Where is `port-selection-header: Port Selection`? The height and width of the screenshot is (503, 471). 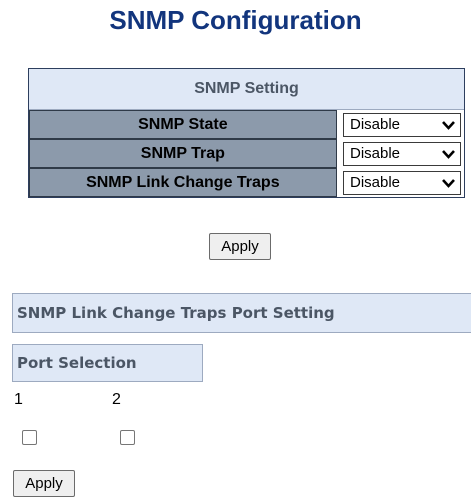
port-selection-header: Port Selection is located at coordinates (107, 363).